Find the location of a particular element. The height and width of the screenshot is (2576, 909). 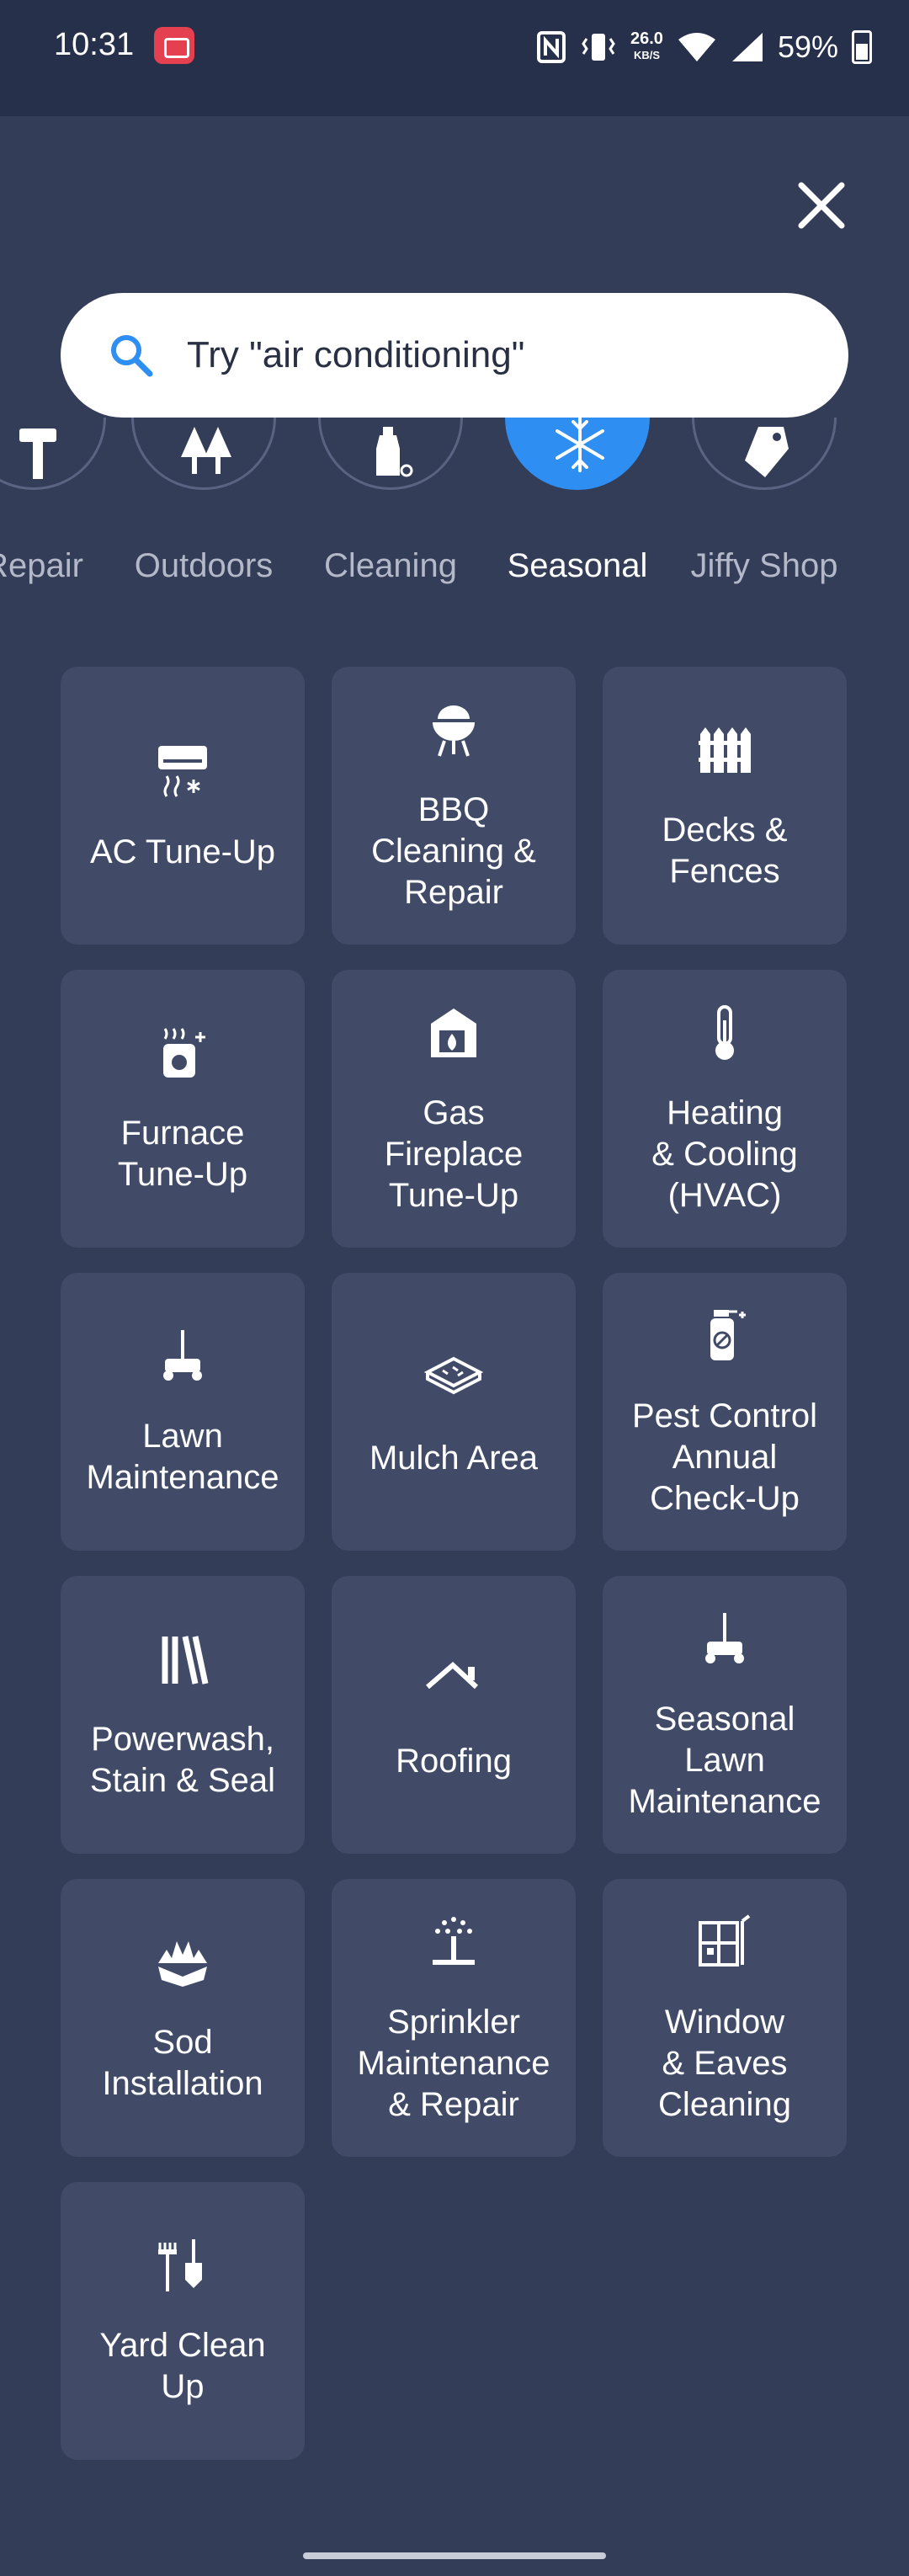

service-tile-powerwash: Powerwash, Stain & Seal is located at coordinates (183, 1715).